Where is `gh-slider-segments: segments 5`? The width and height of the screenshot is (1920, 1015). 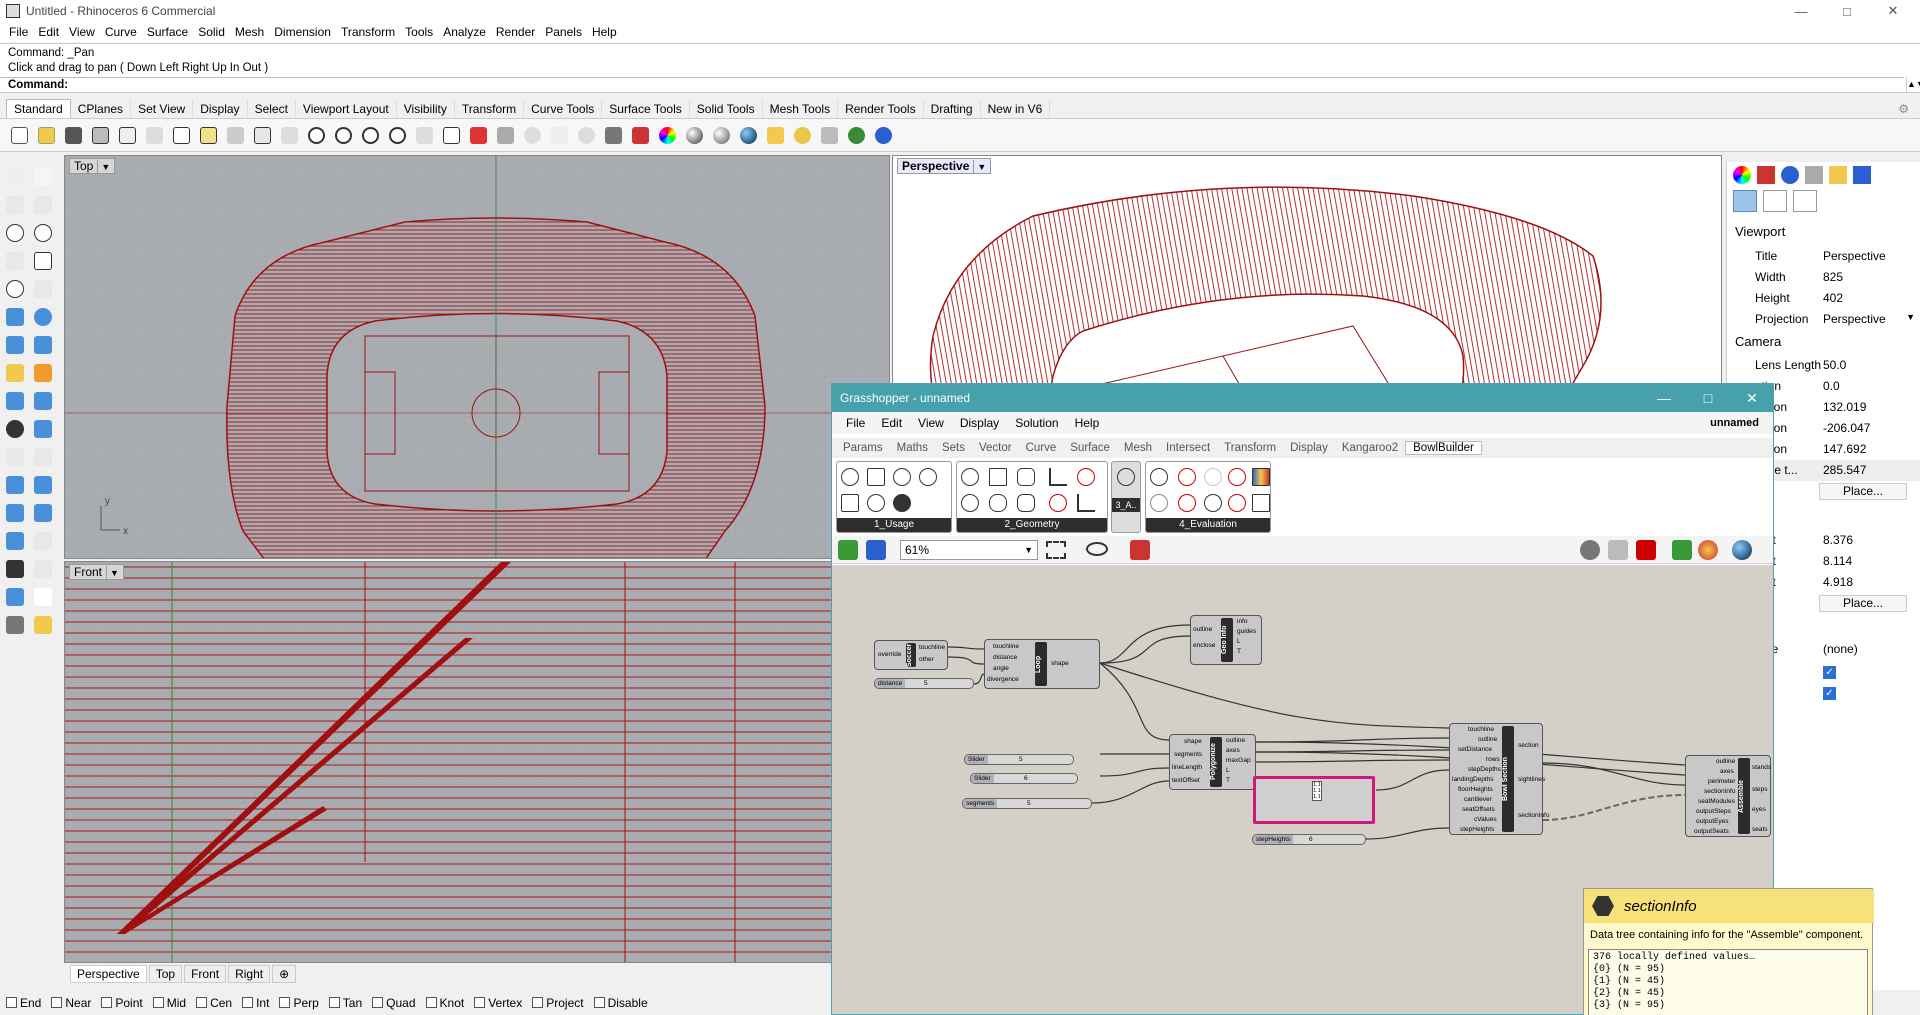 gh-slider-segments: segments 5 is located at coordinates (1027, 803).